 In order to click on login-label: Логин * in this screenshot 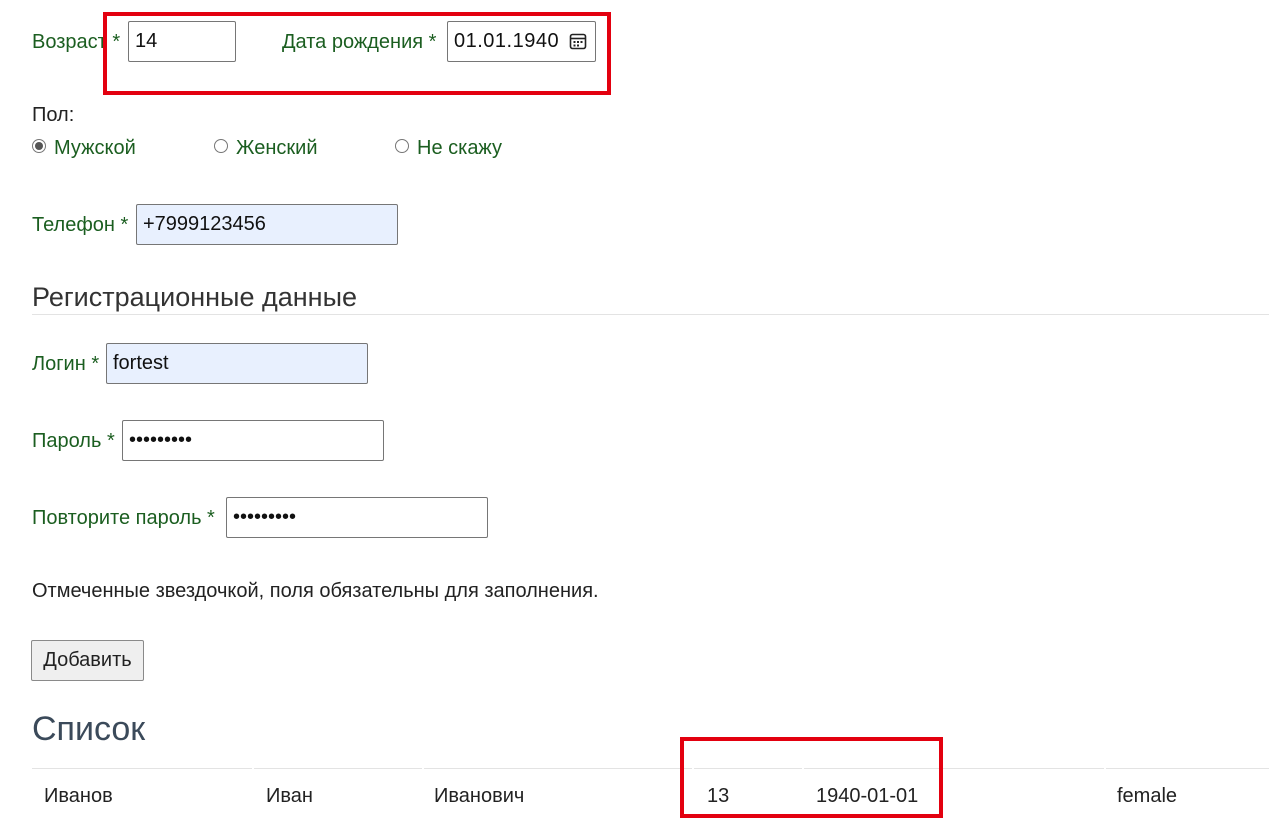, I will do `click(66, 364)`.